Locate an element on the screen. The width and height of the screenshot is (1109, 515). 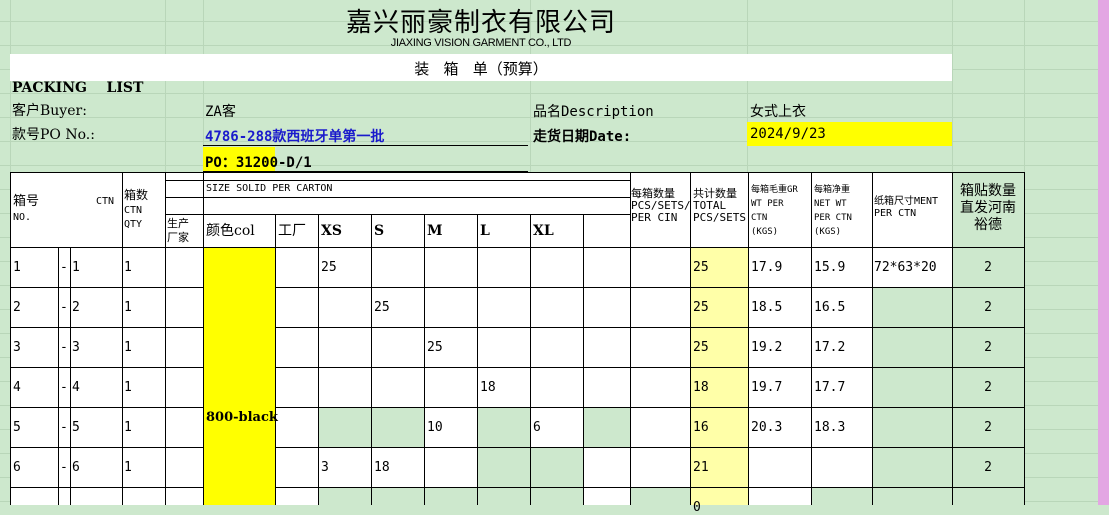
po-value: 4786-288款西班牙单第一批 is located at coordinates (295, 137).